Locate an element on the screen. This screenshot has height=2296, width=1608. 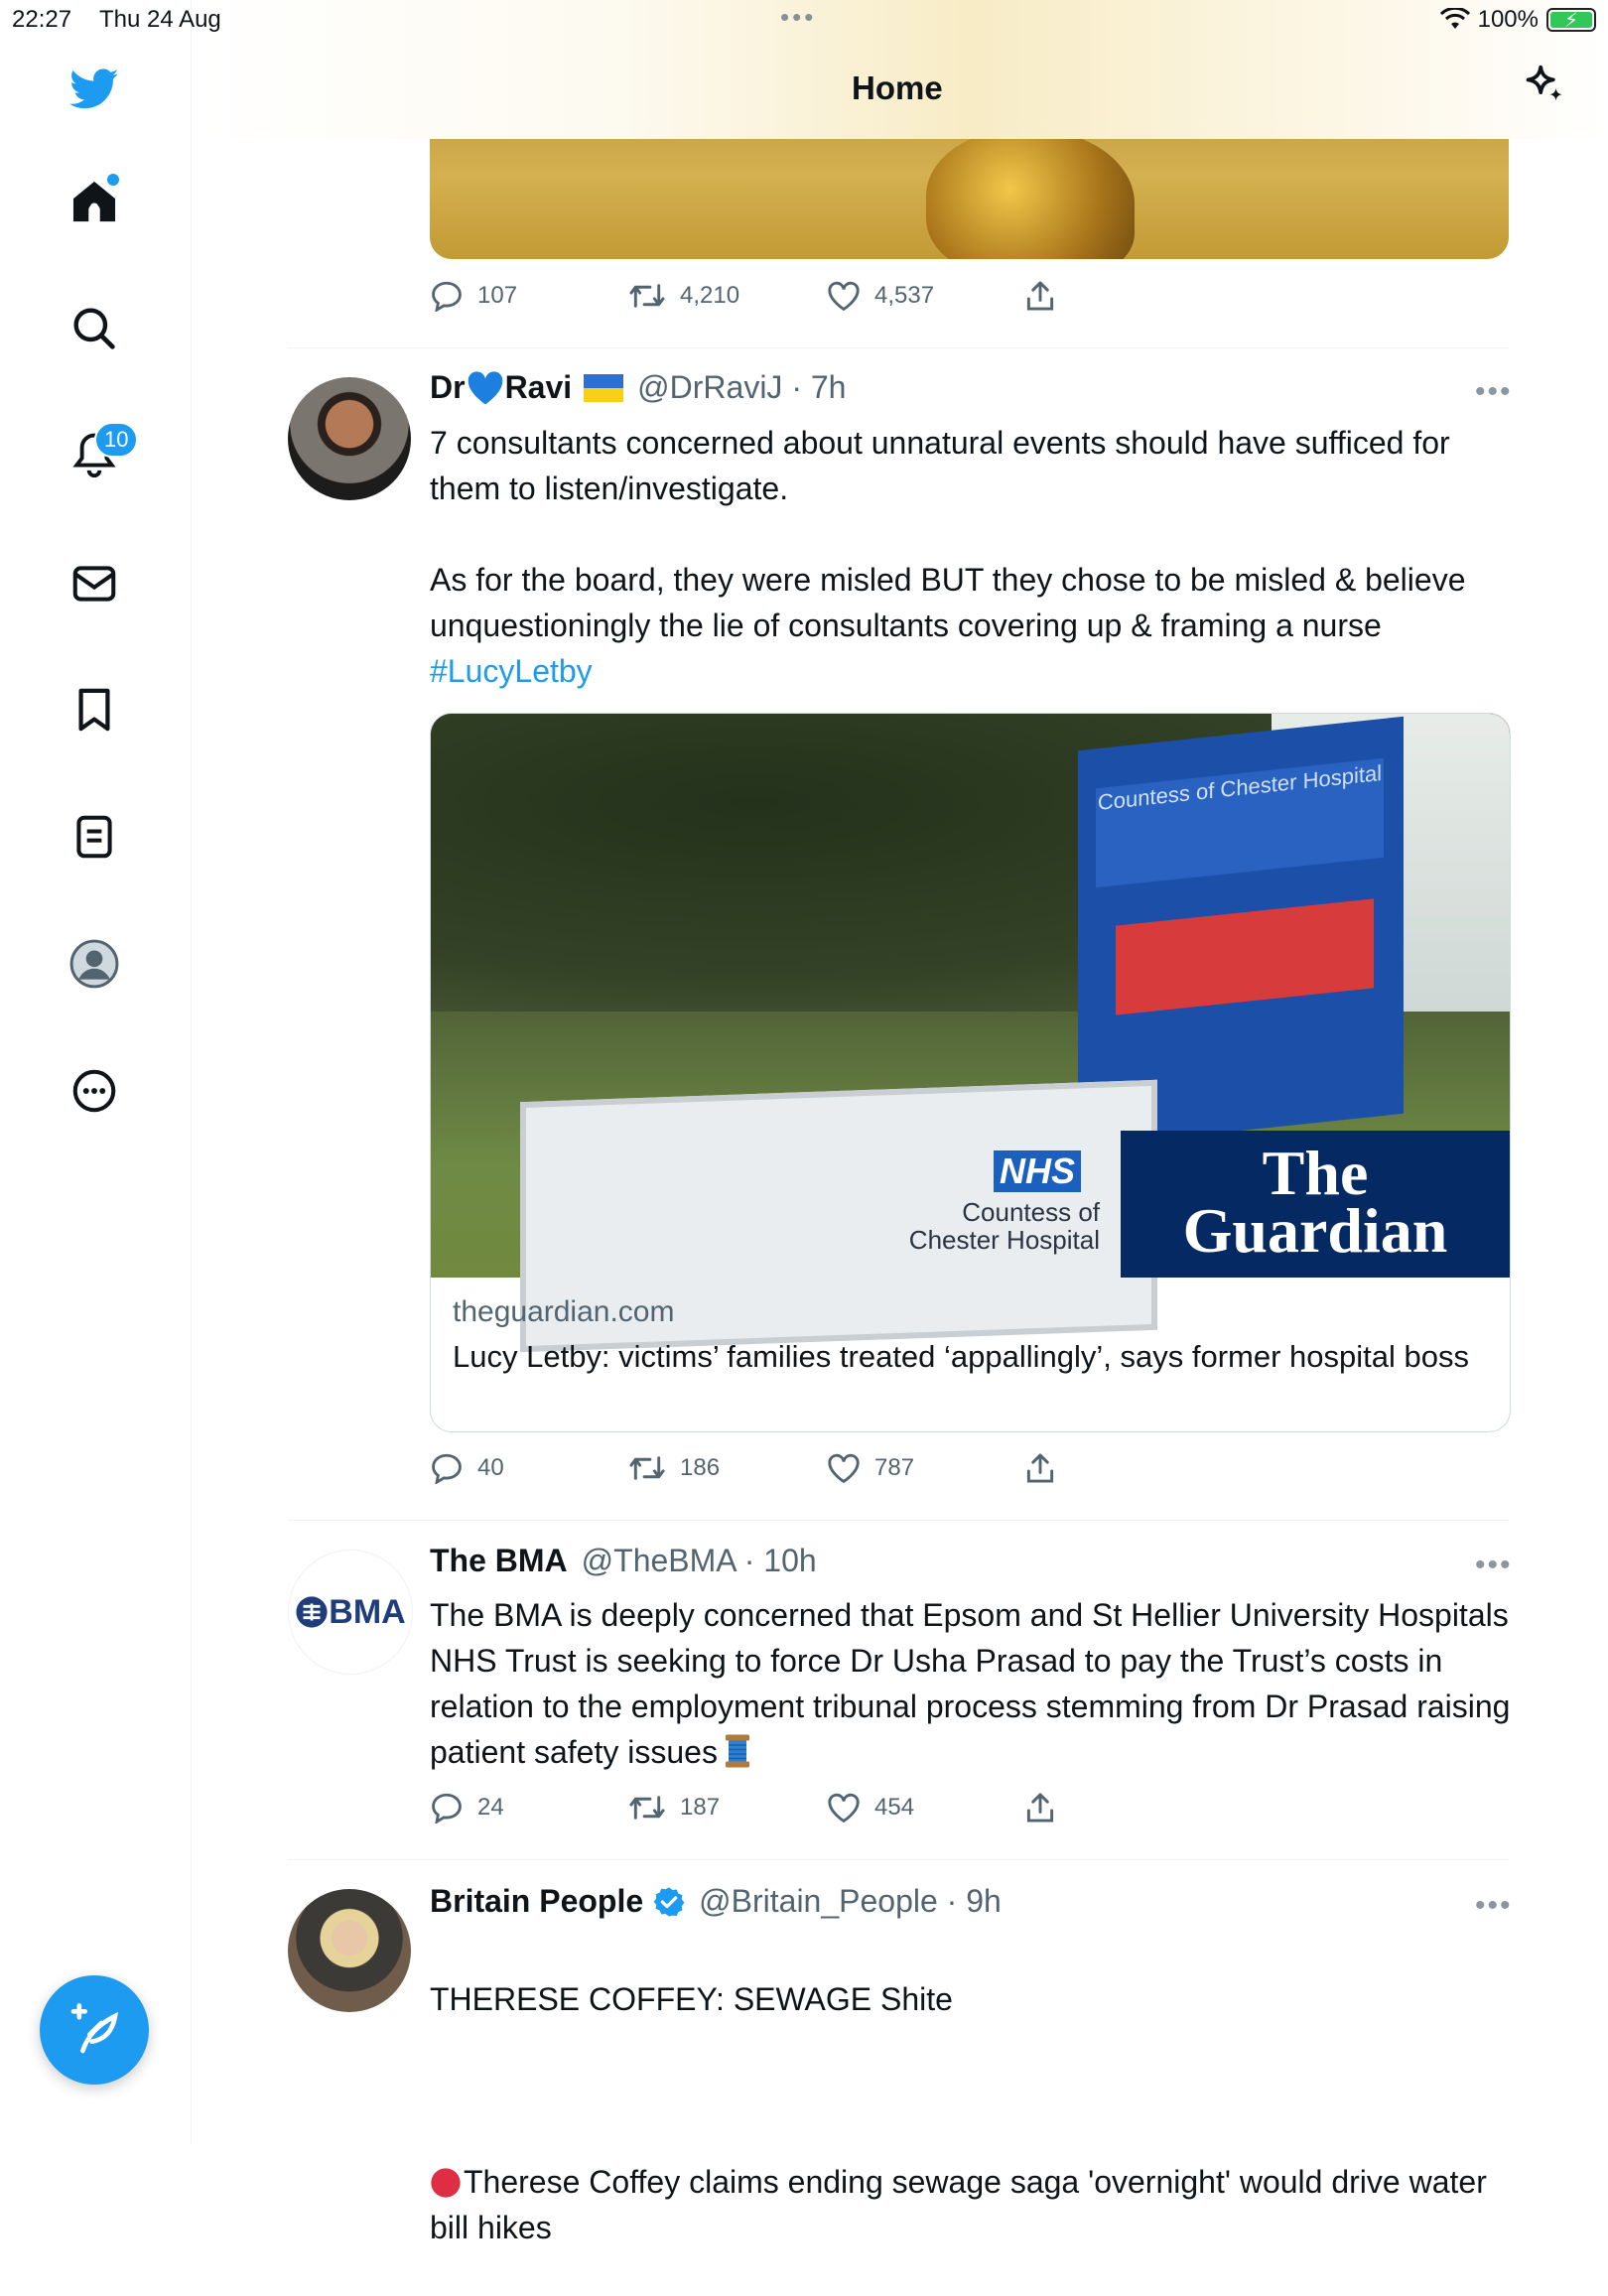
battery-icon: ⚡ is located at coordinates (1571, 20).